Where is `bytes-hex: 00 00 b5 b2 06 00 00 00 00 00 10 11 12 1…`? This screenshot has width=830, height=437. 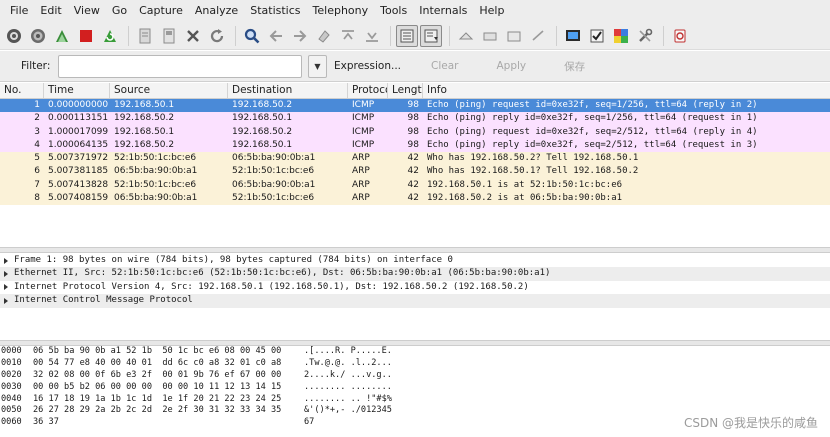 bytes-hex: 00 00 b5 b2 06 00 00 00 00 00 10 11 12 1… is located at coordinates (157, 386).